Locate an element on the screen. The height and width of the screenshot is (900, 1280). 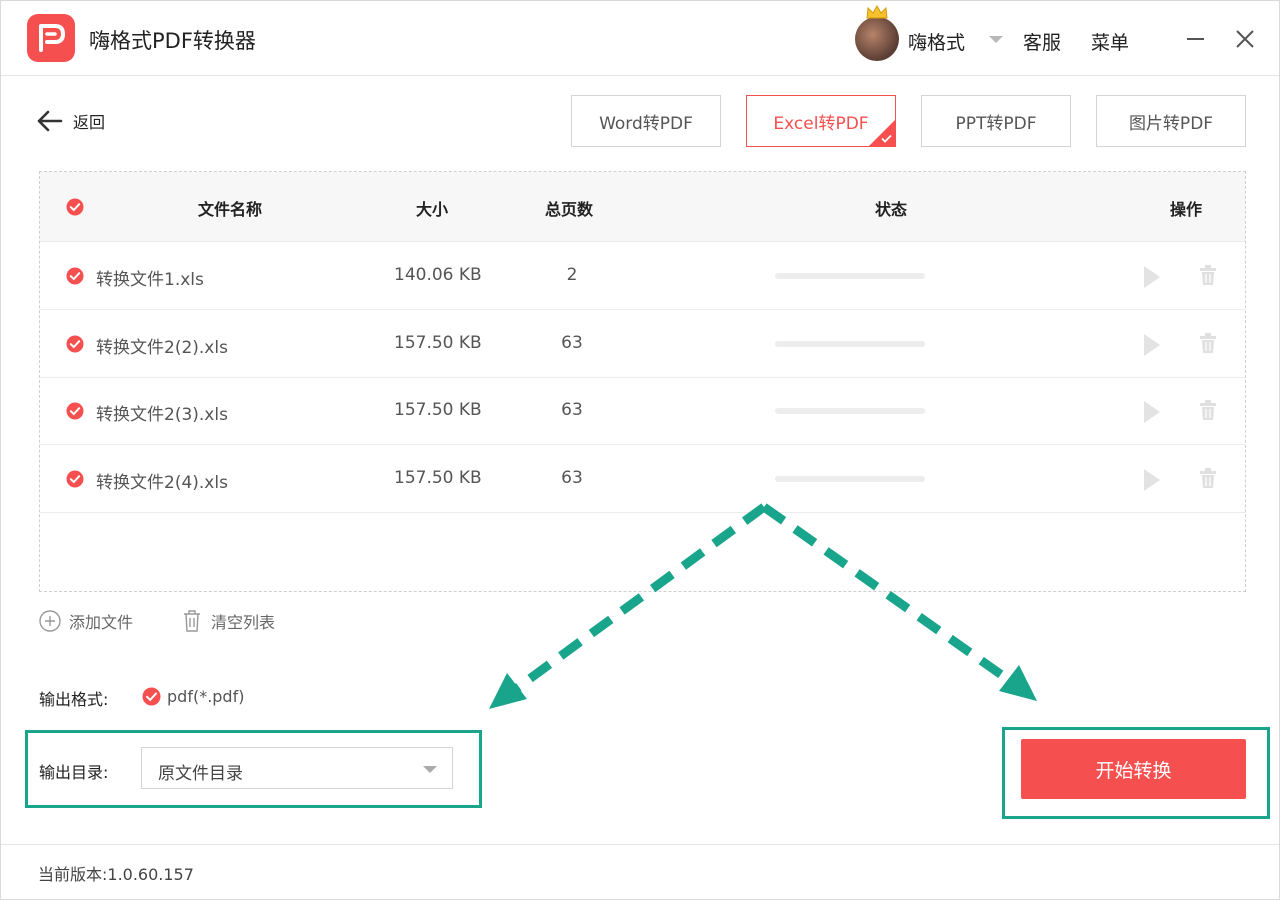
table-row: 转换文件2(4).xls 157.50 KB 63 is located at coordinates (642, 479).